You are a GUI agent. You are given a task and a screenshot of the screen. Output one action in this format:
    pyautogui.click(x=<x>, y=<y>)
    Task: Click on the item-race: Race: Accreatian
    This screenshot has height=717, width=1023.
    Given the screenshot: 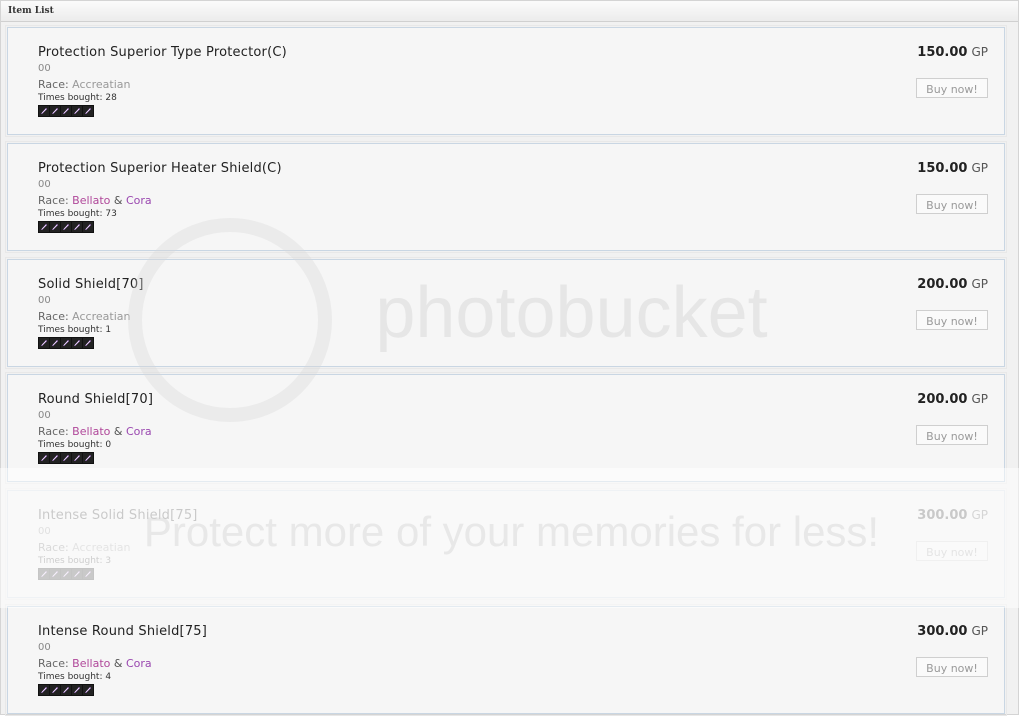 What is the action you would take?
    pyautogui.click(x=84, y=84)
    